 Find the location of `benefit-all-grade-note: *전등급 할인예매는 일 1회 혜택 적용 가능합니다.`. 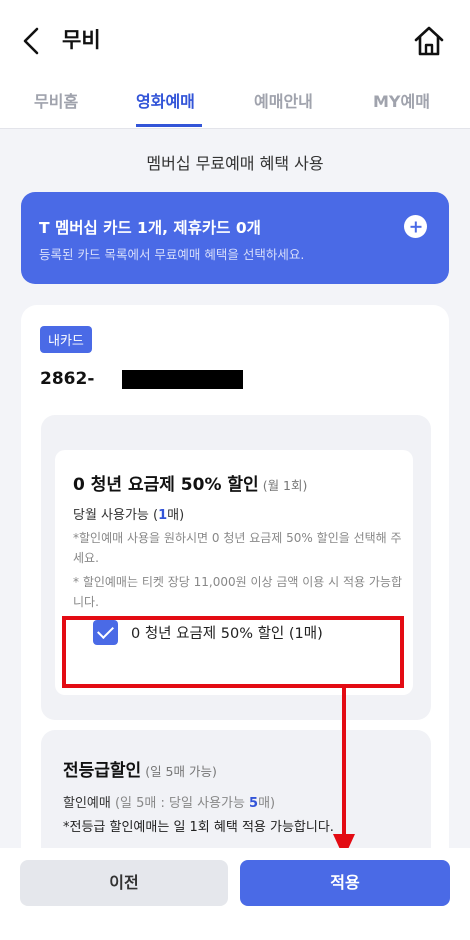

benefit-all-grade-note: *전등급 할인예매는 일 1회 혜택 적용 가능합니다. is located at coordinates (198, 827).